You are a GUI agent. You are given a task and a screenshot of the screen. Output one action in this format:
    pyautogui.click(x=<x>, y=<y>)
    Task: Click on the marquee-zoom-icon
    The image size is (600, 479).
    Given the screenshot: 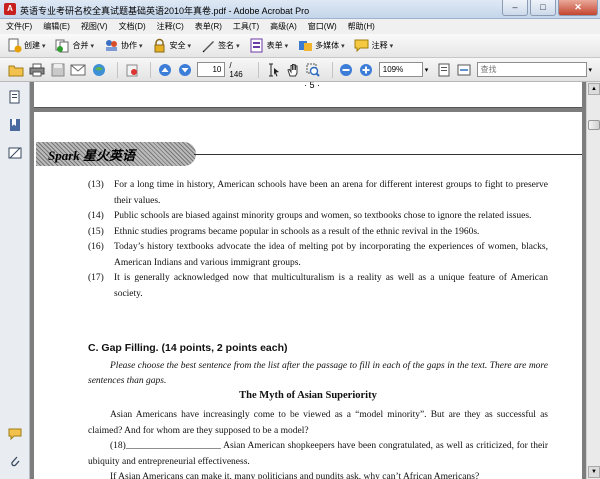 What is the action you would take?
    pyautogui.click(x=312, y=70)
    